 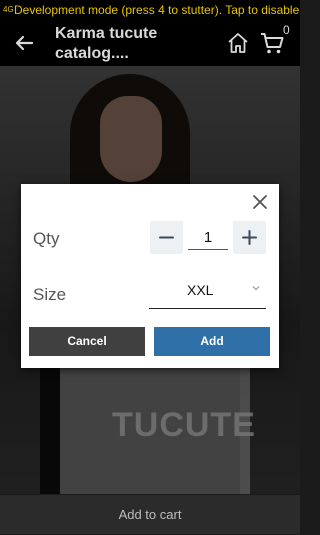 I want to click on home-button, so click(x=238, y=43).